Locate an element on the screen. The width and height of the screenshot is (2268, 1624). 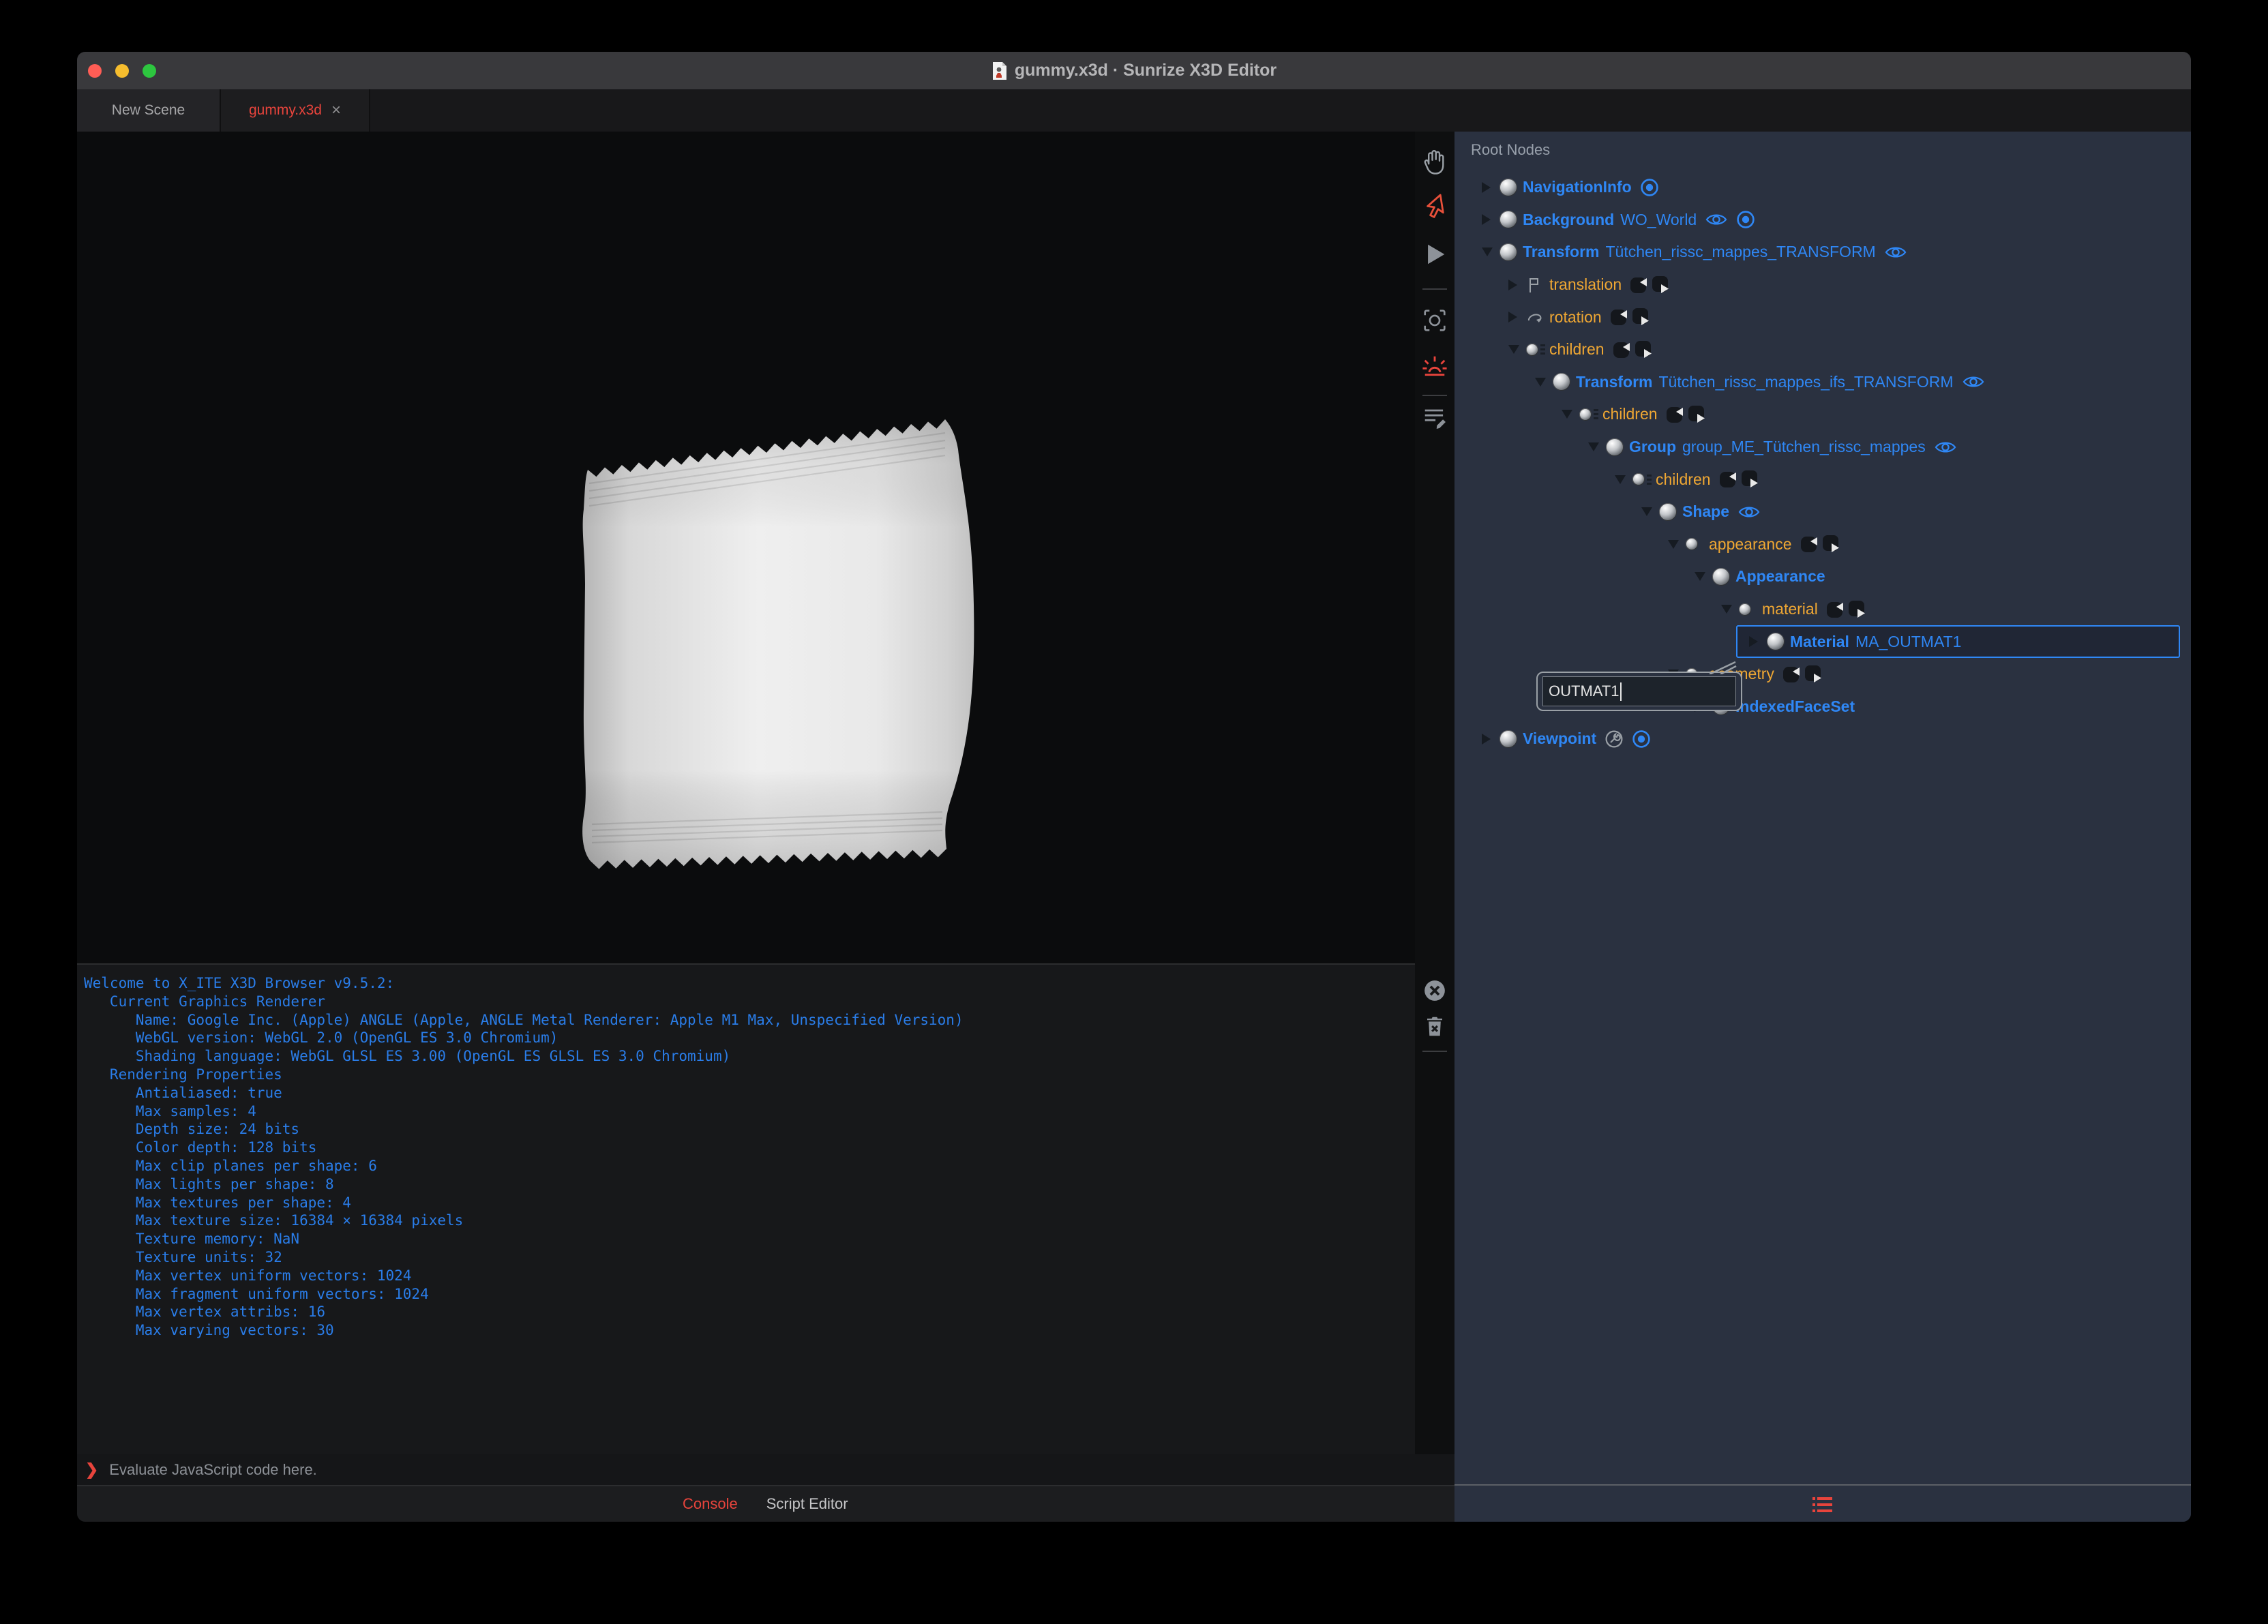
tab-gummy-x3d: gummy.x3d × is located at coordinates (295, 110).